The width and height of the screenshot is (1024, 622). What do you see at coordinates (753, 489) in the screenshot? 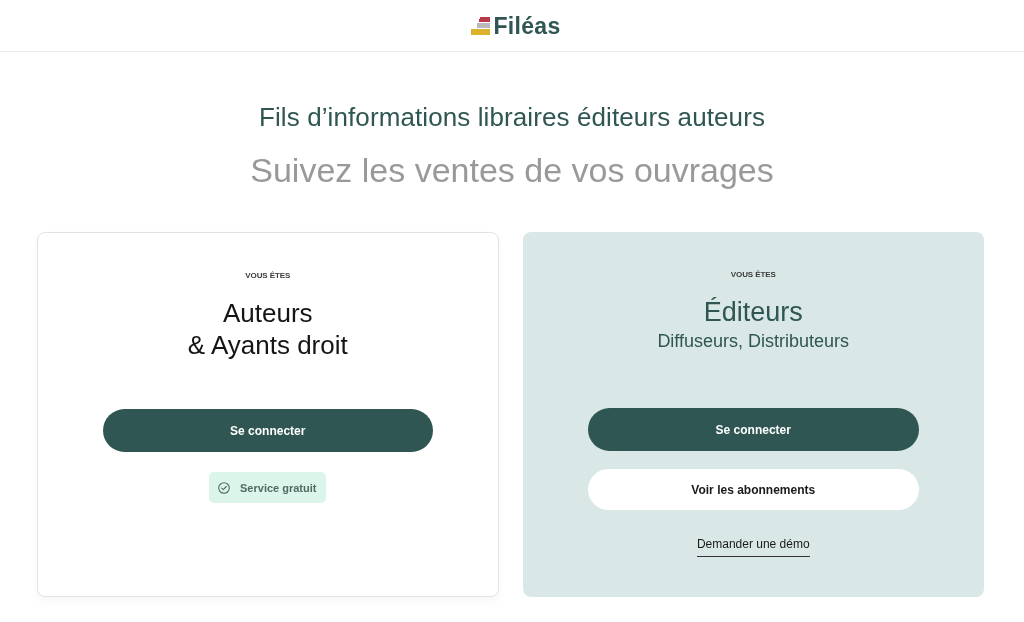
I see `subscriptions-button: Voir les abonnements` at bounding box center [753, 489].